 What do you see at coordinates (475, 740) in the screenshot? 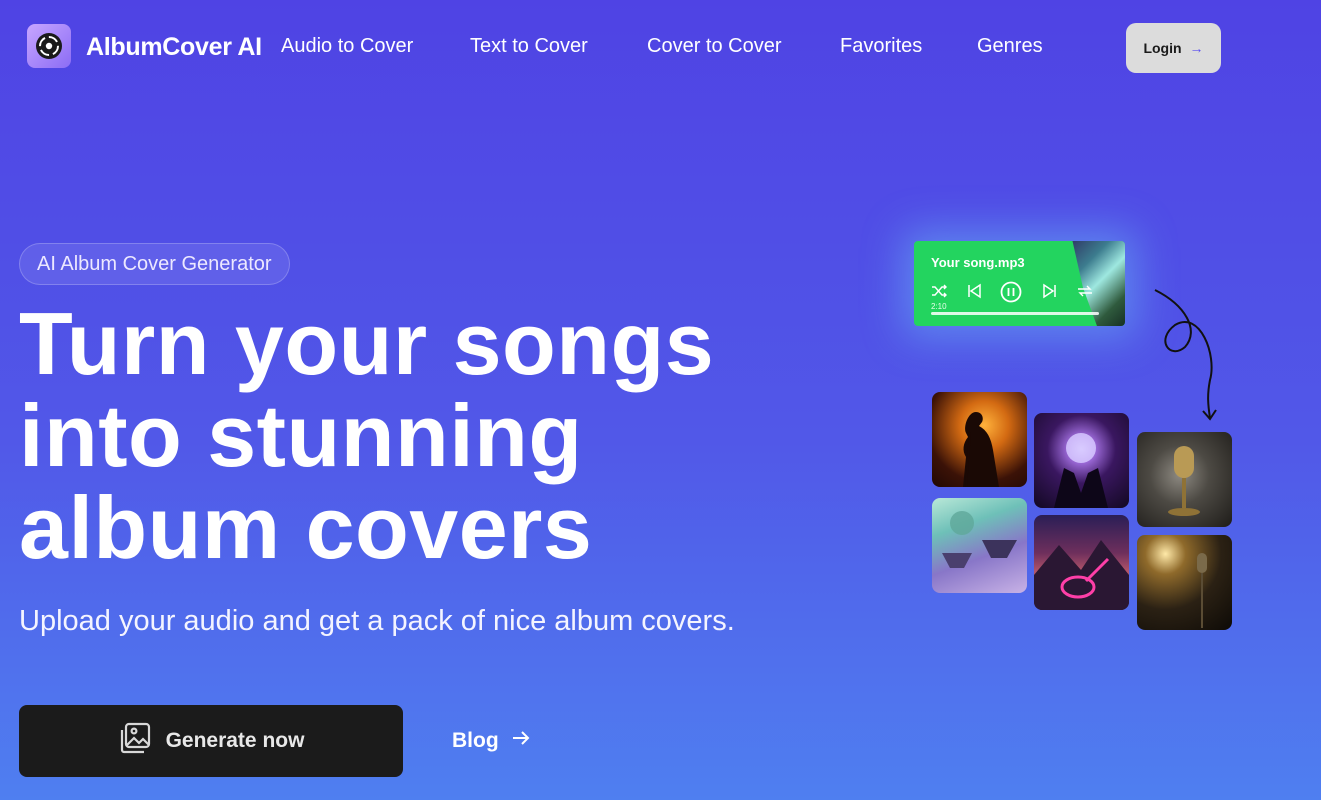
I see `blog-label: Blog` at bounding box center [475, 740].